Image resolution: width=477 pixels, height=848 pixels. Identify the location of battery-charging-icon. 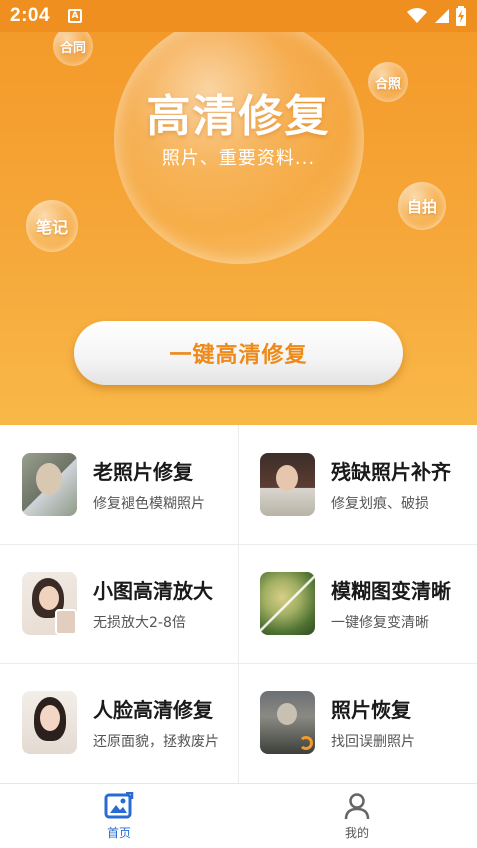
(461, 16).